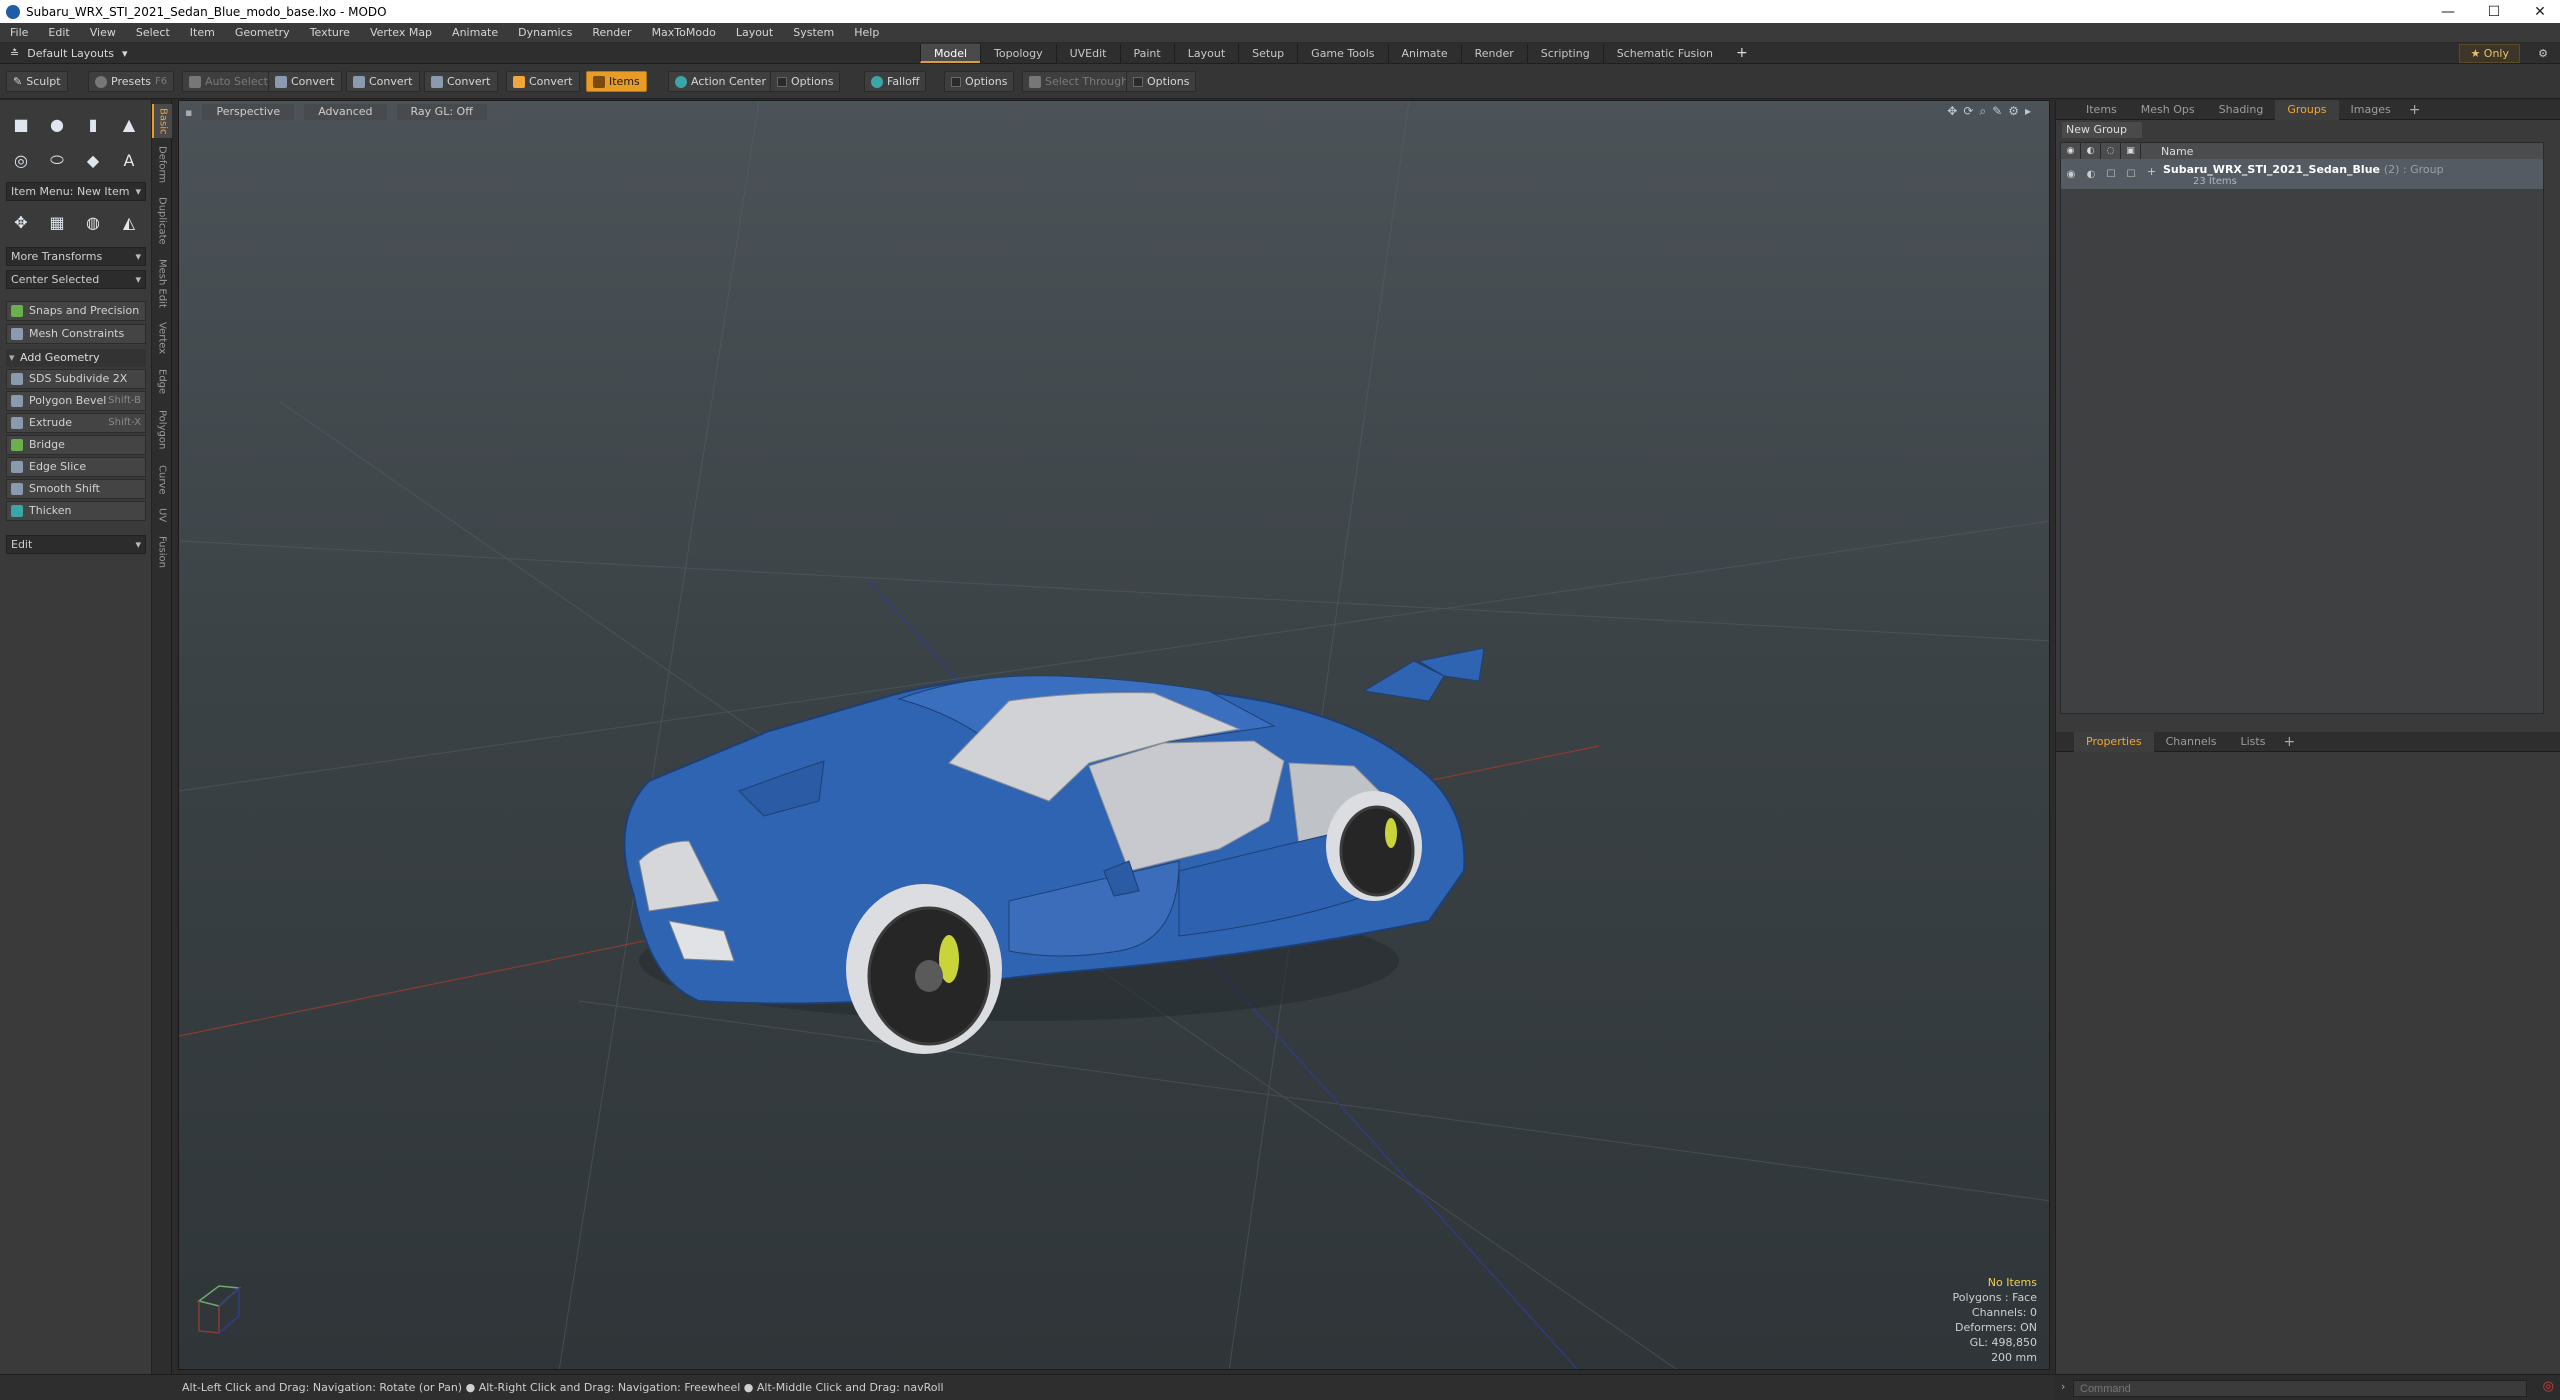 The image size is (2560, 1400). I want to click on sidetab-mesh-edit: Mesh Edit, so click(162, 283).